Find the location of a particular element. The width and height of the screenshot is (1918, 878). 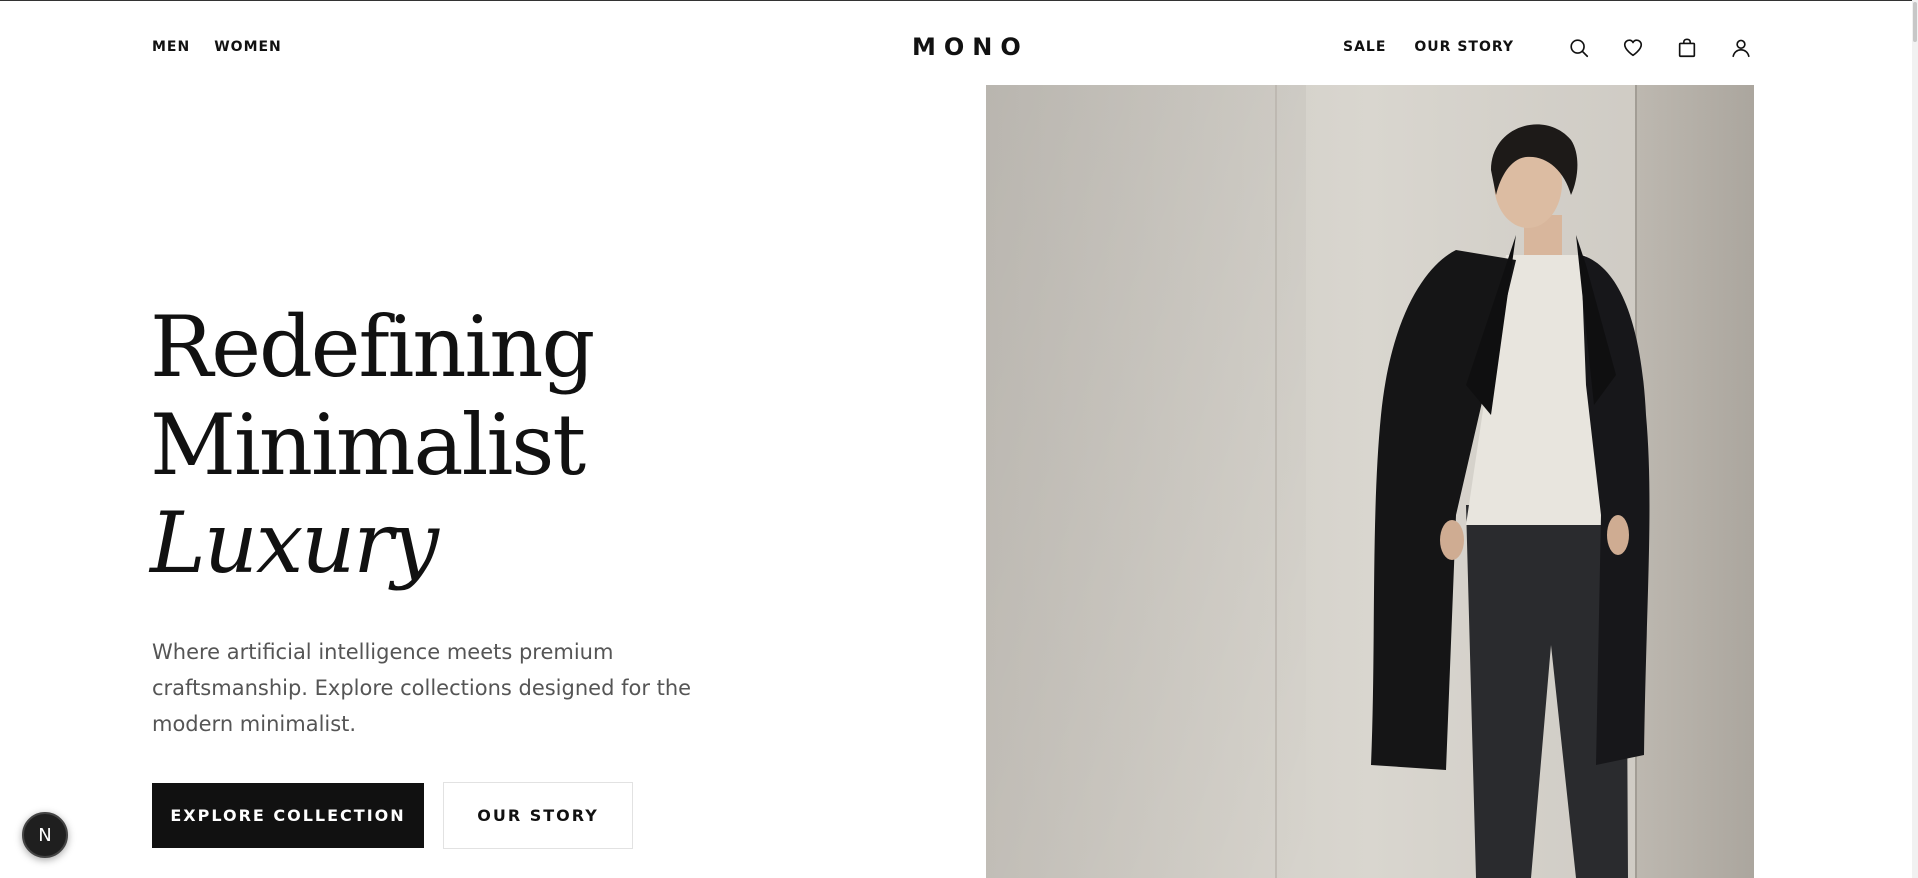

hero-title-line-2: Minimalist is located at coordinates (368, 445).